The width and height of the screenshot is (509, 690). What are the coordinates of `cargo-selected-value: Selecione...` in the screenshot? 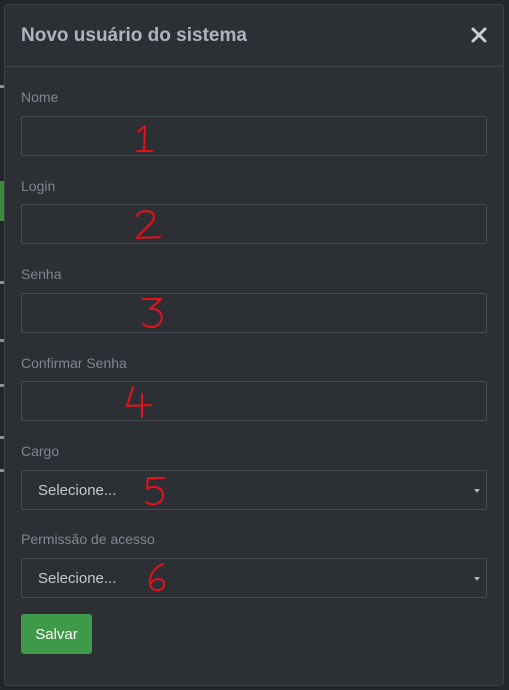 It's located at (77, 490).